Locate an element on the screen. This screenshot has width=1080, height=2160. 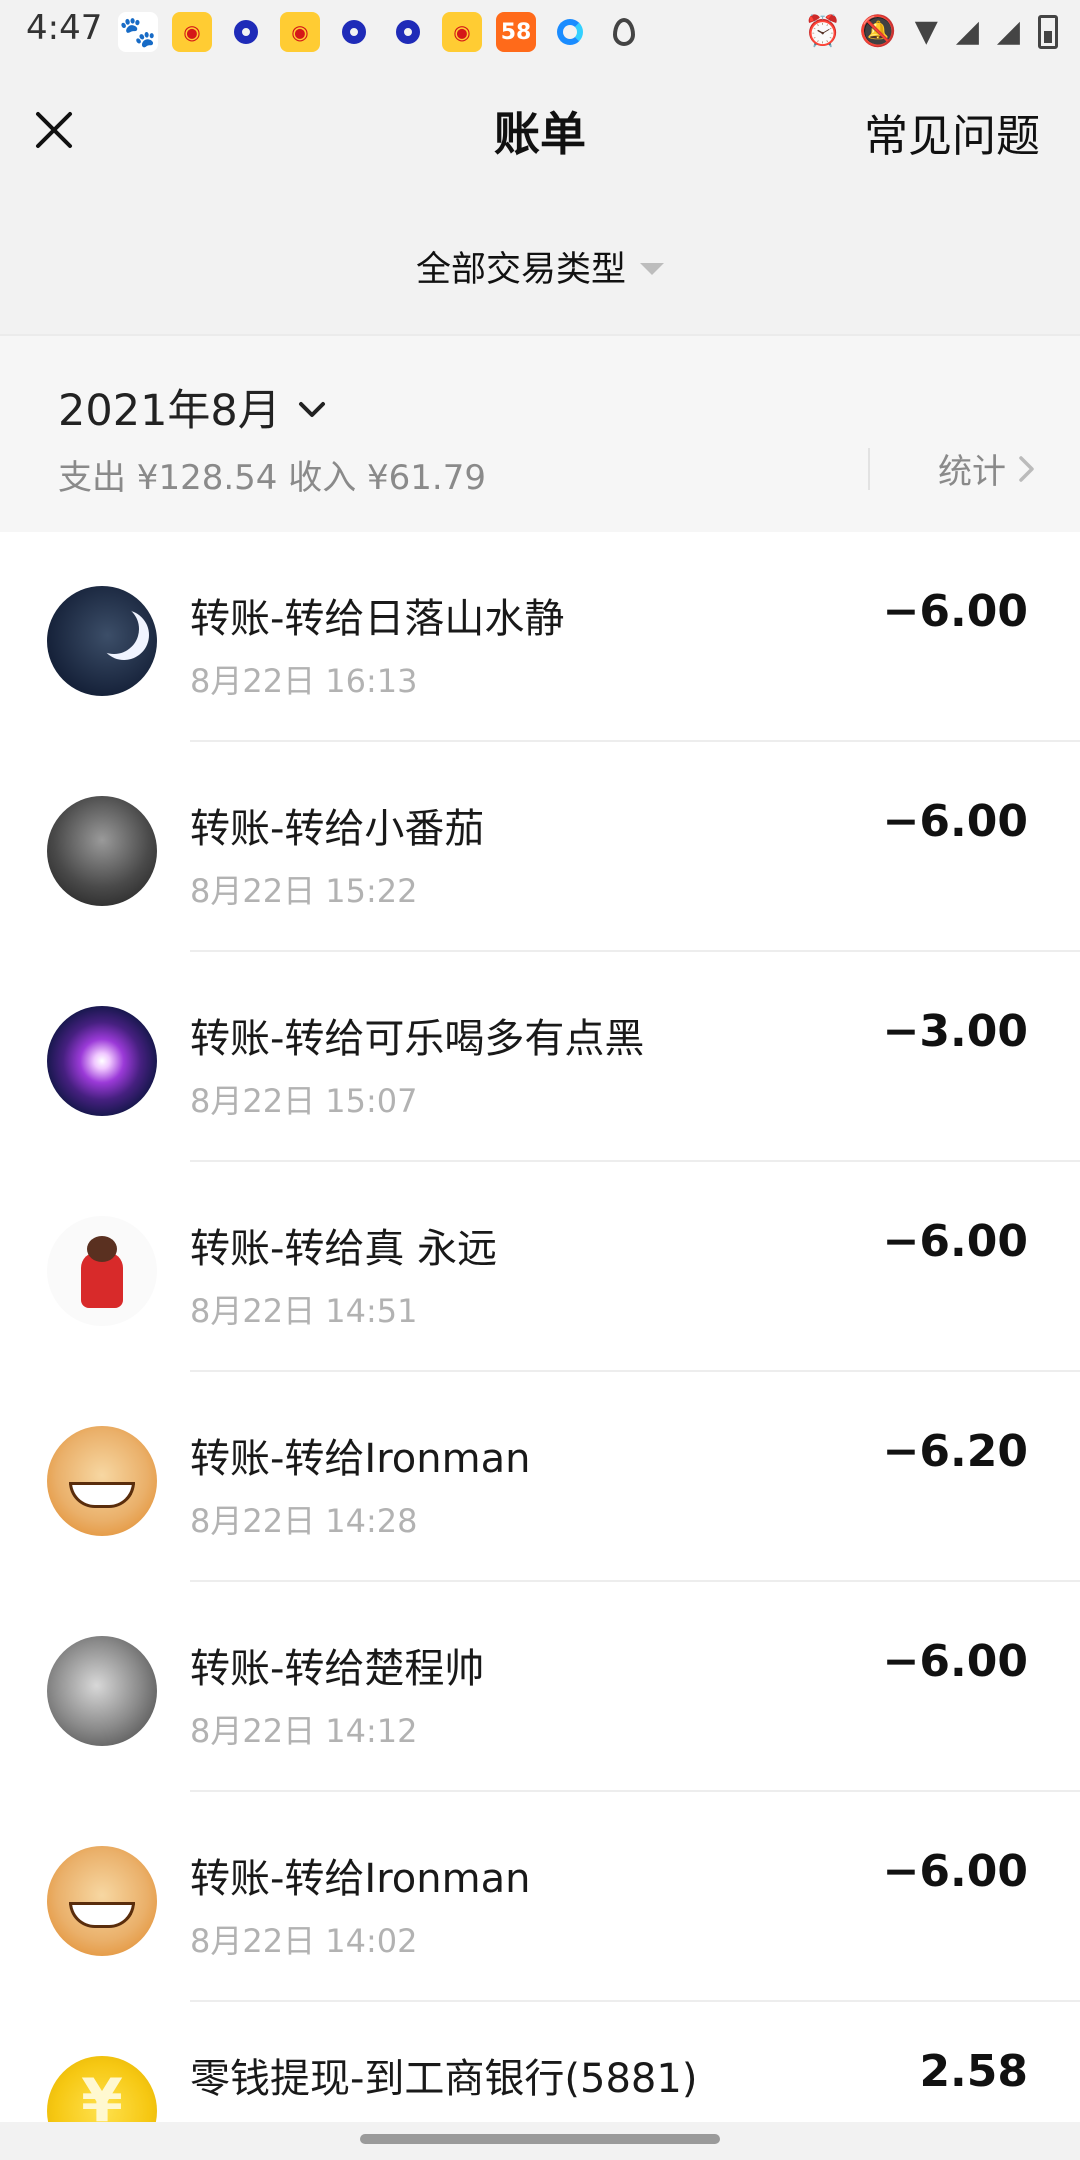
faq-link: 常见问题 is located at coordinates (952, 132).